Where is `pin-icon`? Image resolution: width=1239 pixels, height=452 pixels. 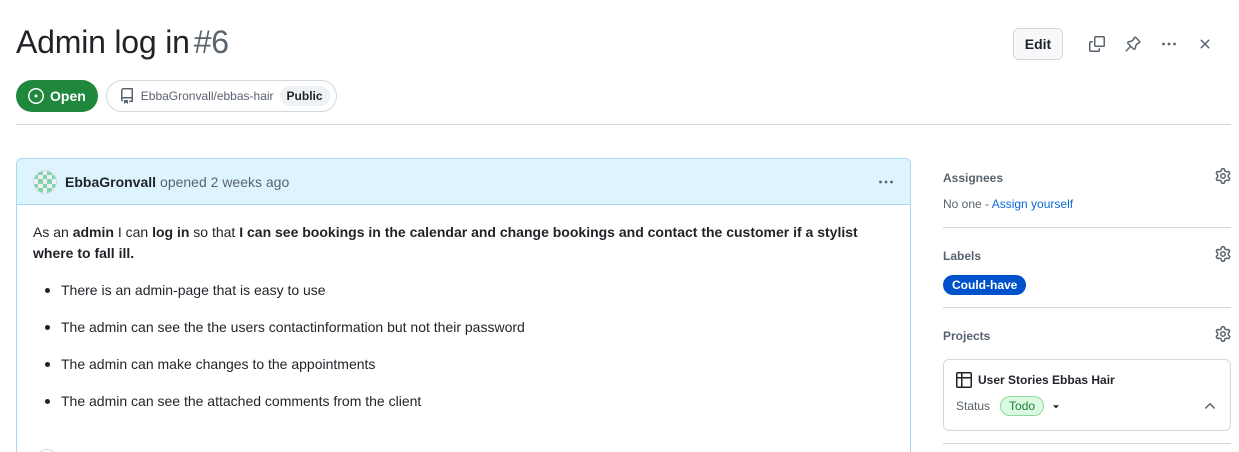
pin-icon is located at coordinates (1133, 44).